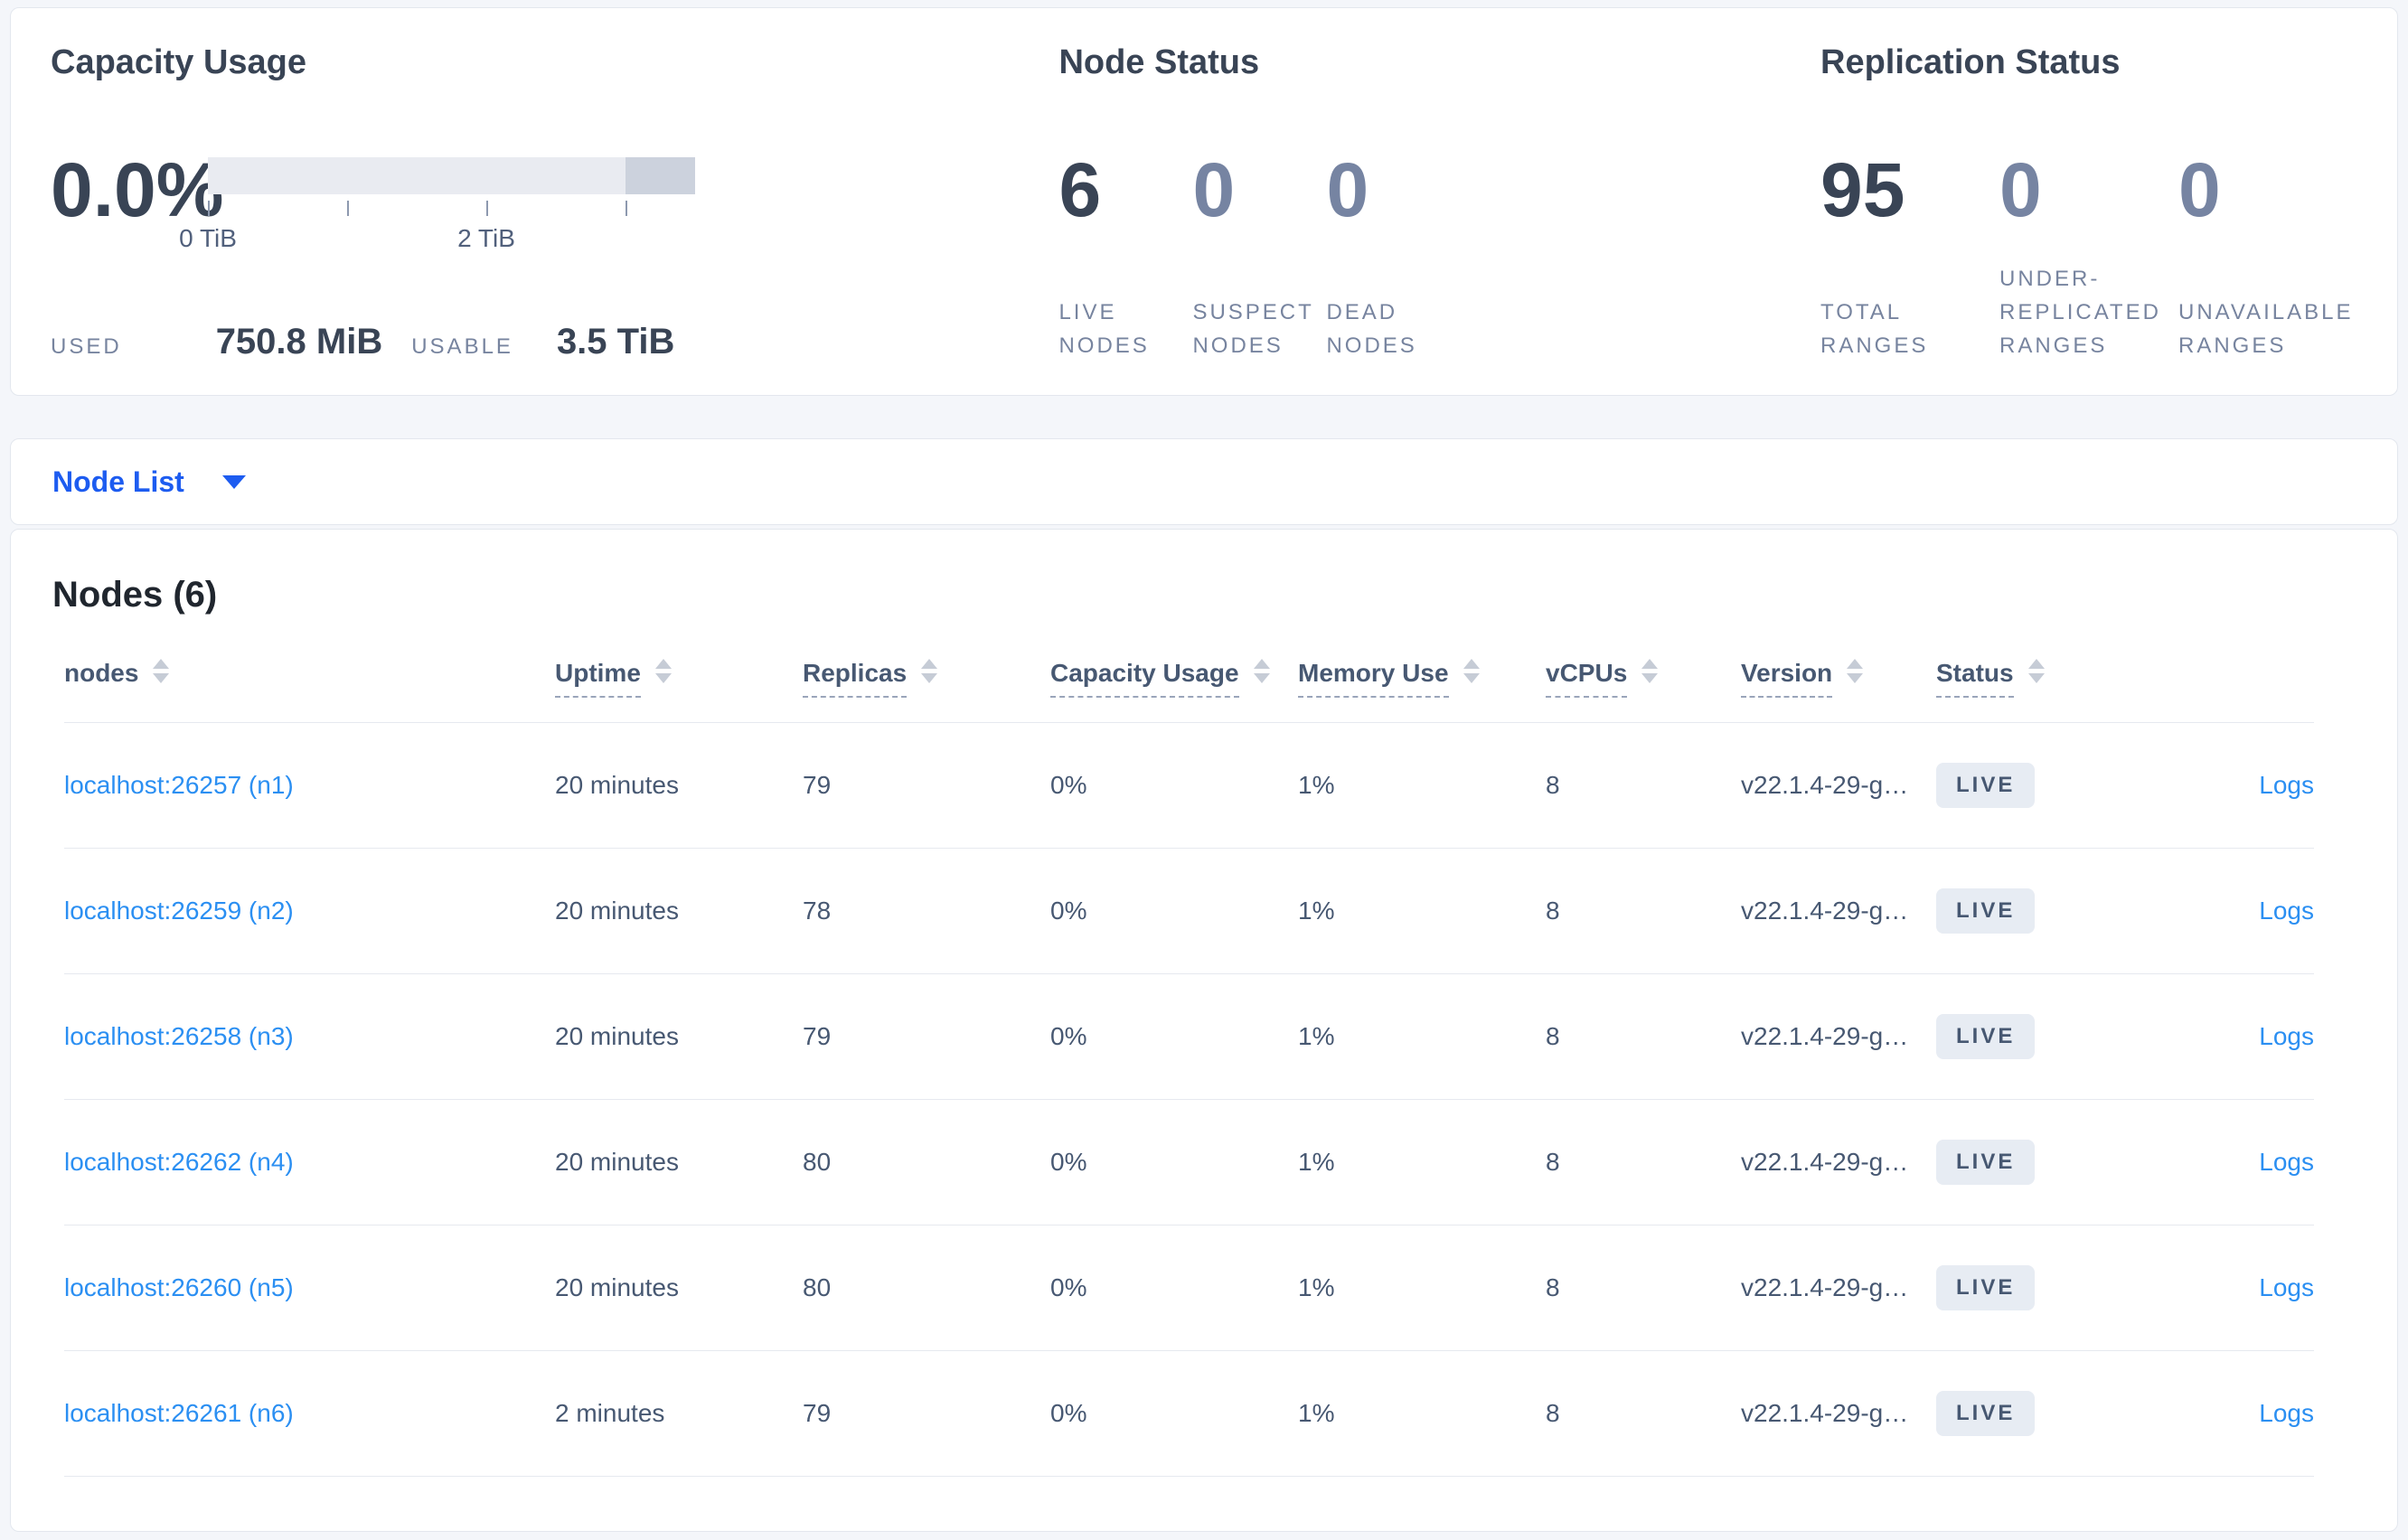 The width and height of the screenshot is (2408, 1540). I want to click on replication-status-title: Replication Status, so click(1970, 62).